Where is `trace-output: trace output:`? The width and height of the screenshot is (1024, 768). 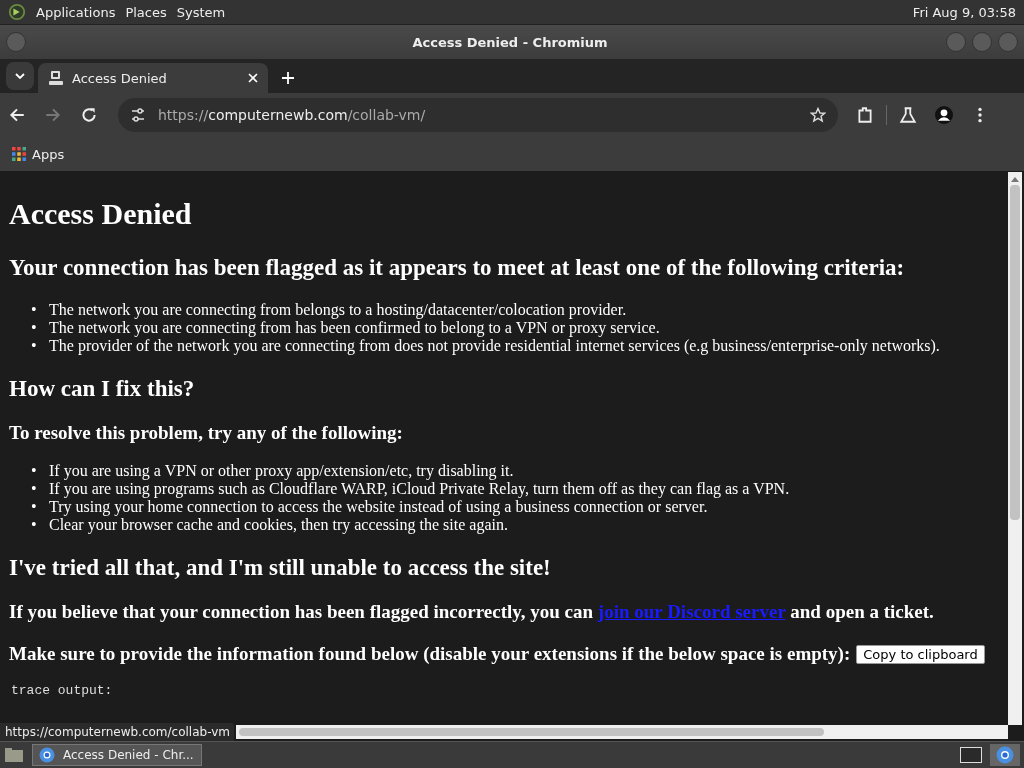
trace-output: trace output: is located at coordinates (62, 691).